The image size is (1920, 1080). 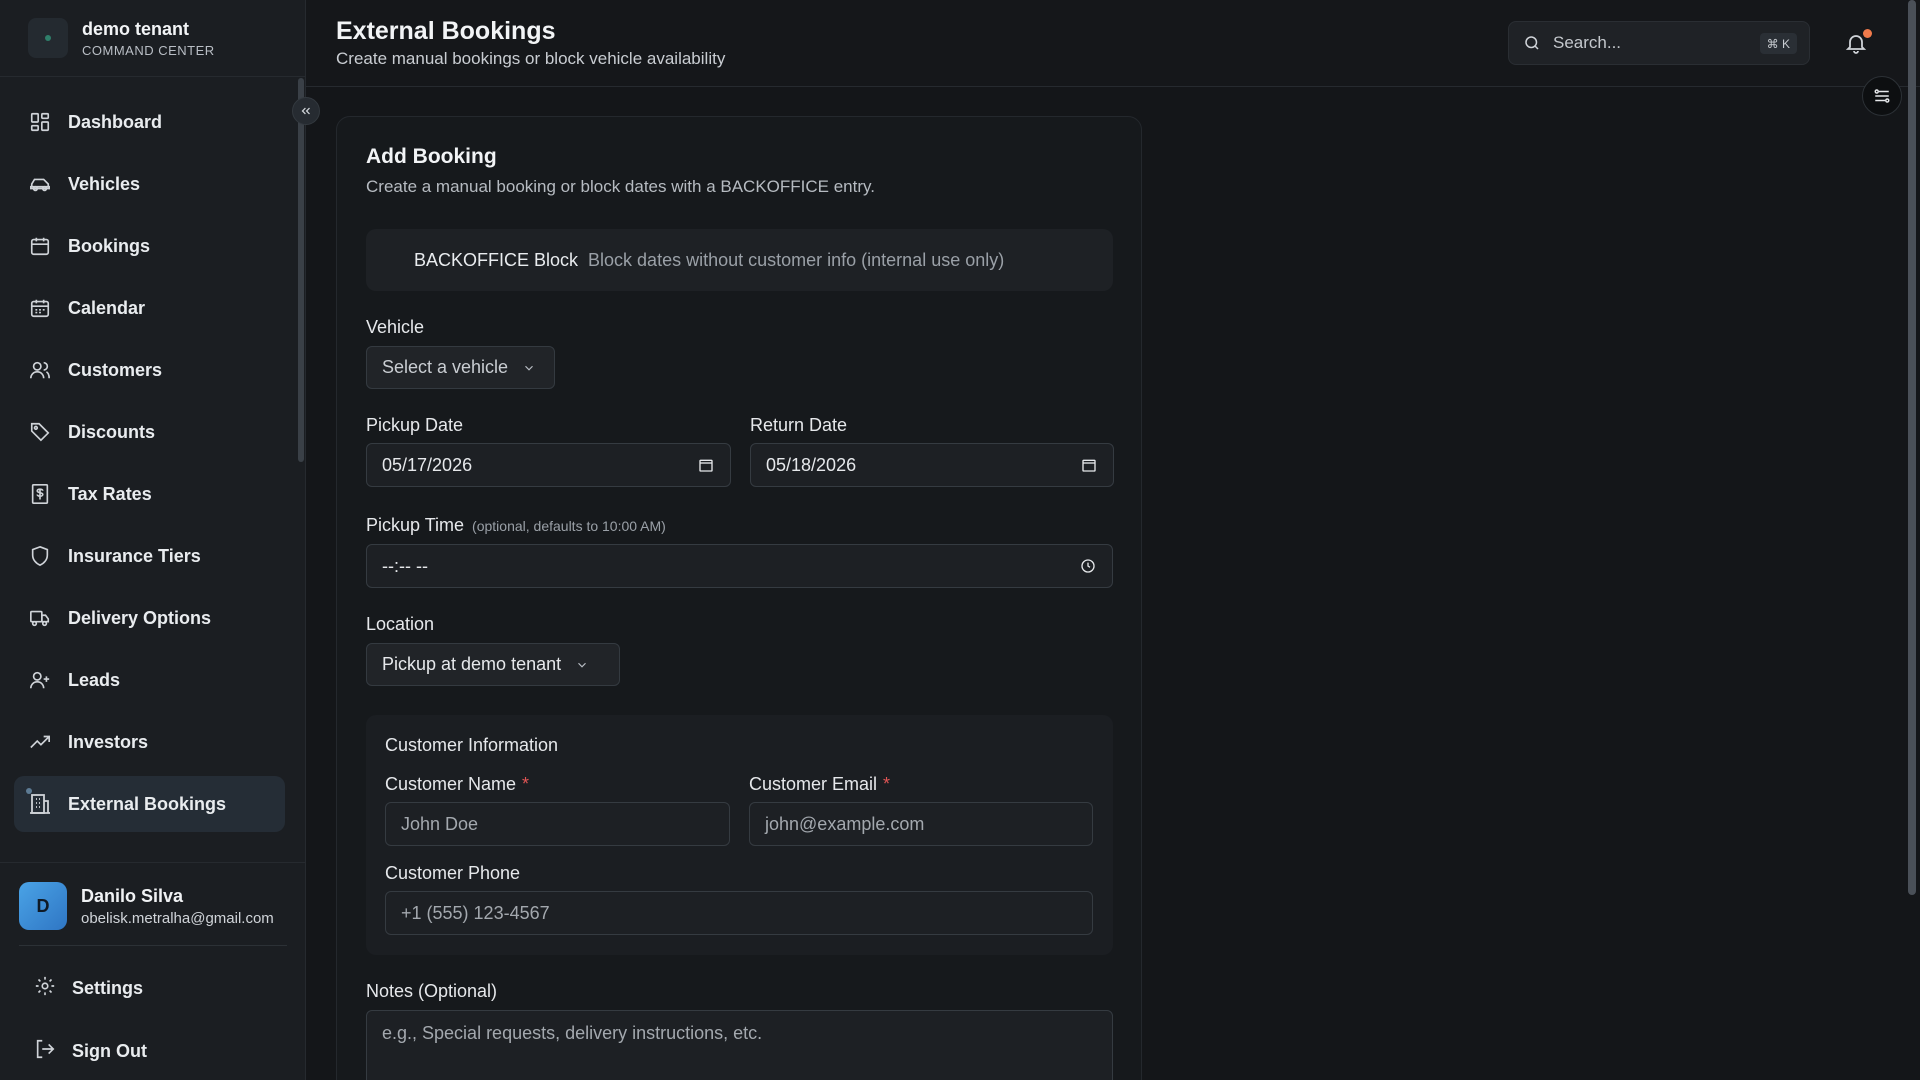 What do you see at coordinates (301, 270) in the screenshot?
I see `sidebar-scrollbar` at bounding box center [301, 270].